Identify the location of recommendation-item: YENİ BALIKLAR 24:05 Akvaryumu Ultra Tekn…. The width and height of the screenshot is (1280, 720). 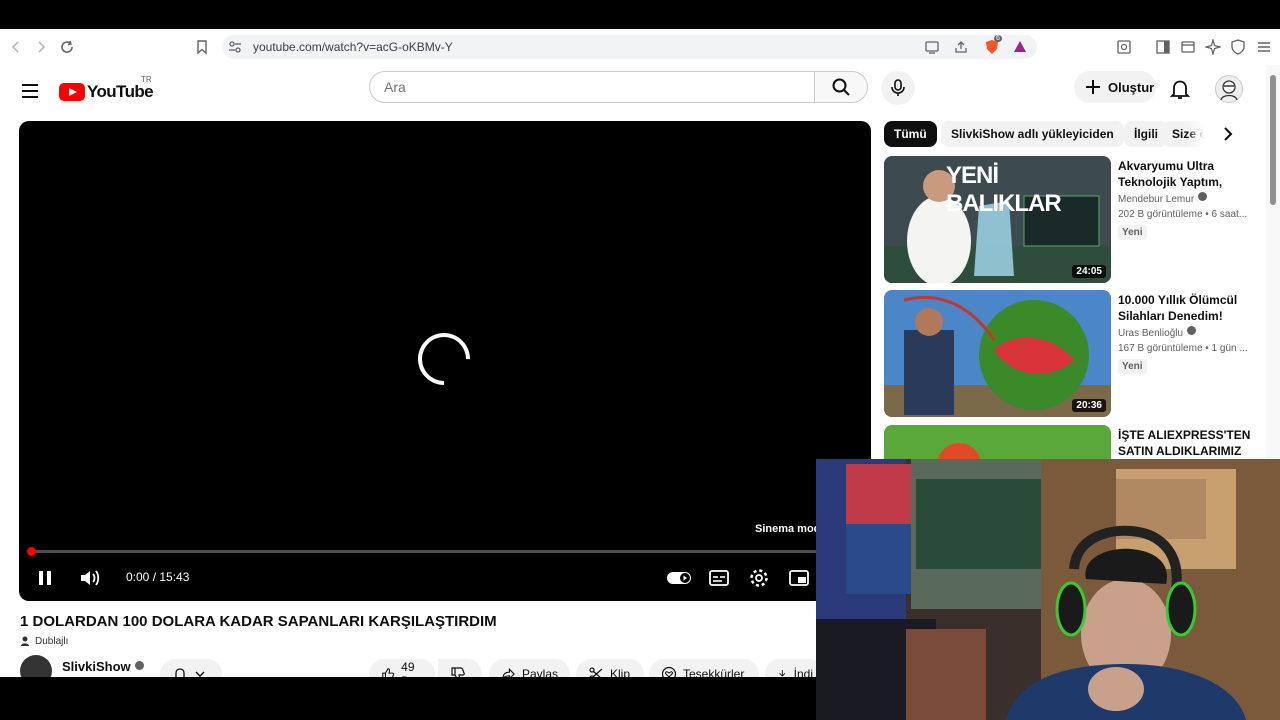
(1071, 220).